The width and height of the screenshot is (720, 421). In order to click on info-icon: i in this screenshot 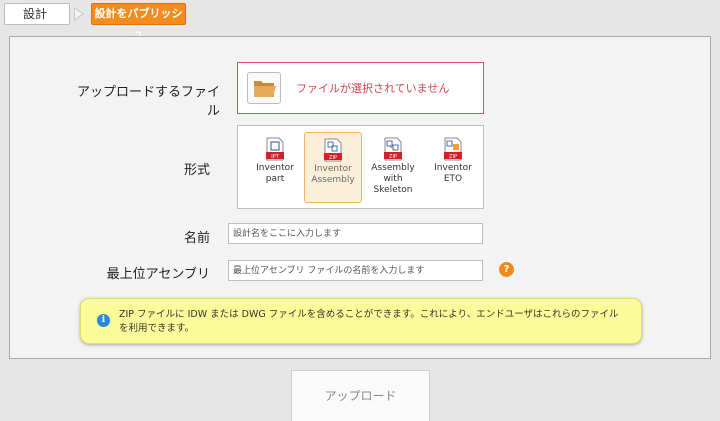, I will do `click(103, 320)`.